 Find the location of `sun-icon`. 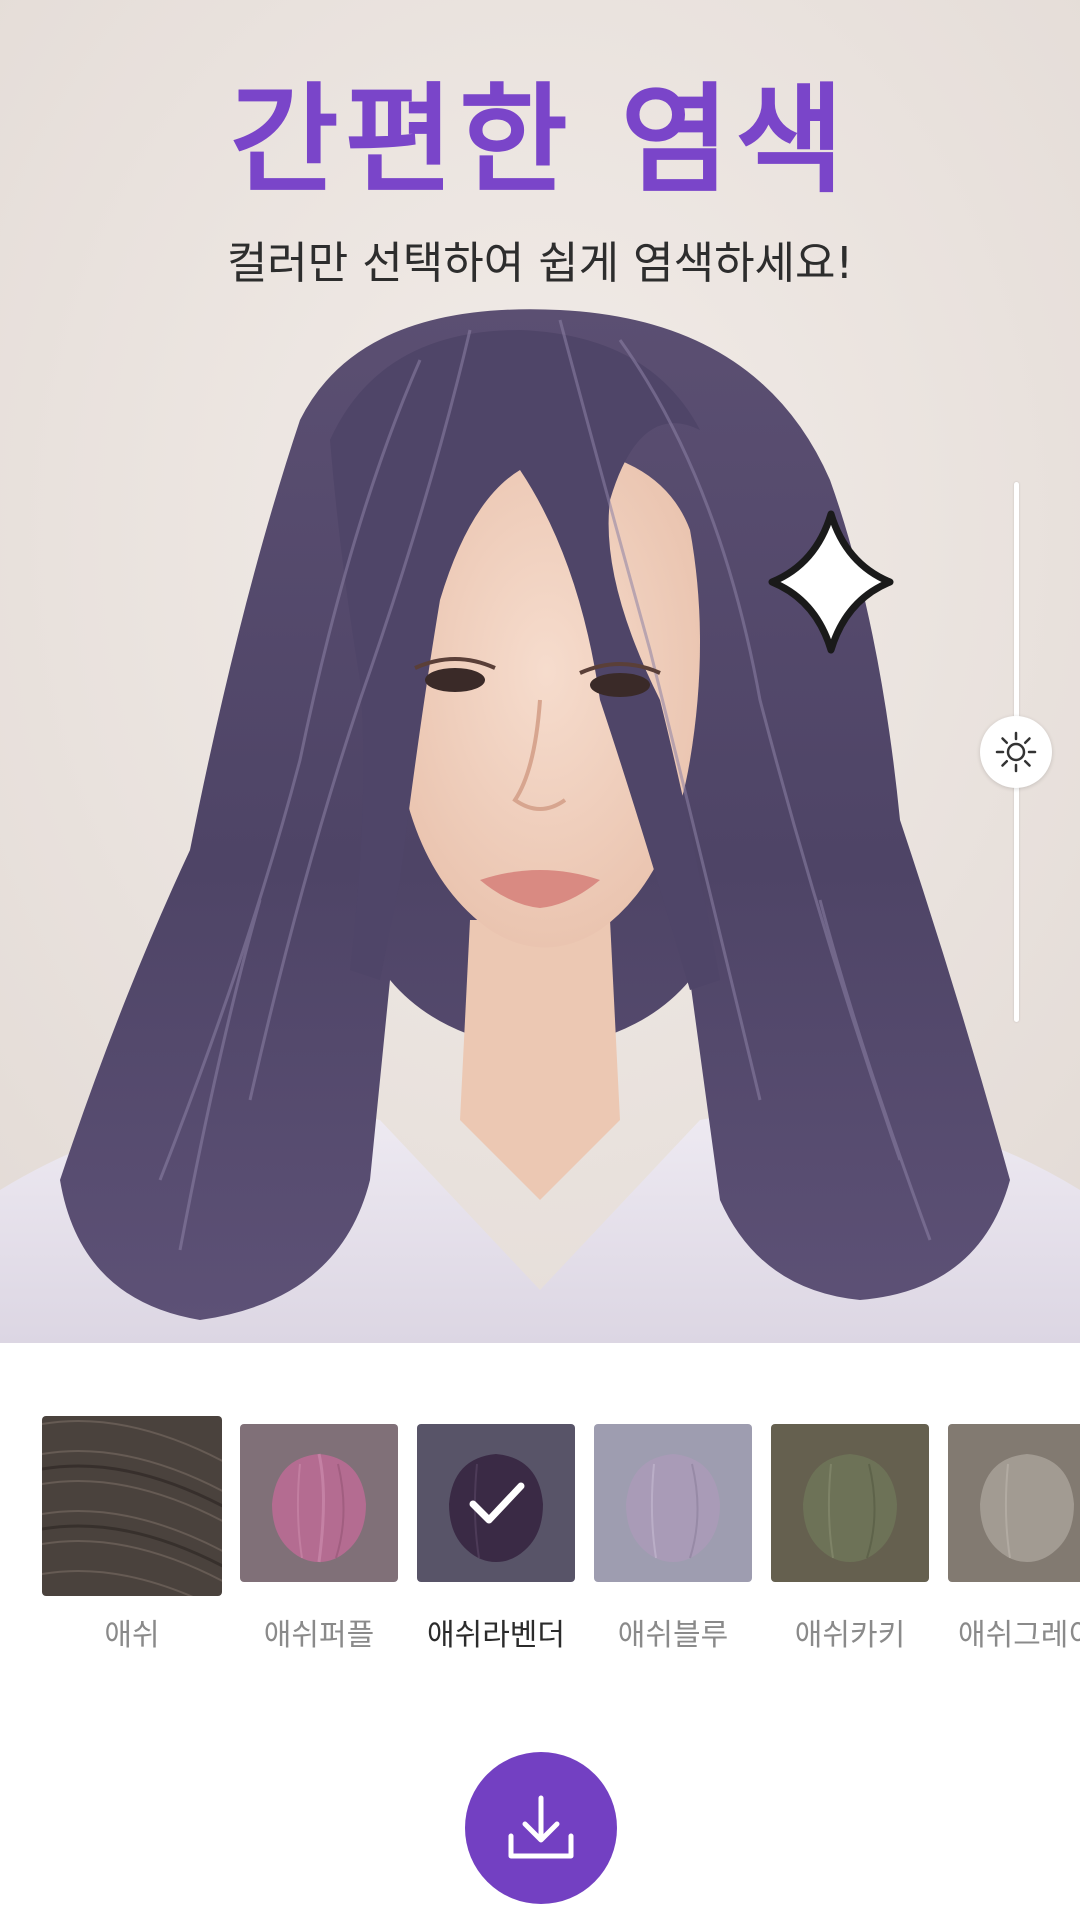

sun-icon is located at coordinates (1016, 752).